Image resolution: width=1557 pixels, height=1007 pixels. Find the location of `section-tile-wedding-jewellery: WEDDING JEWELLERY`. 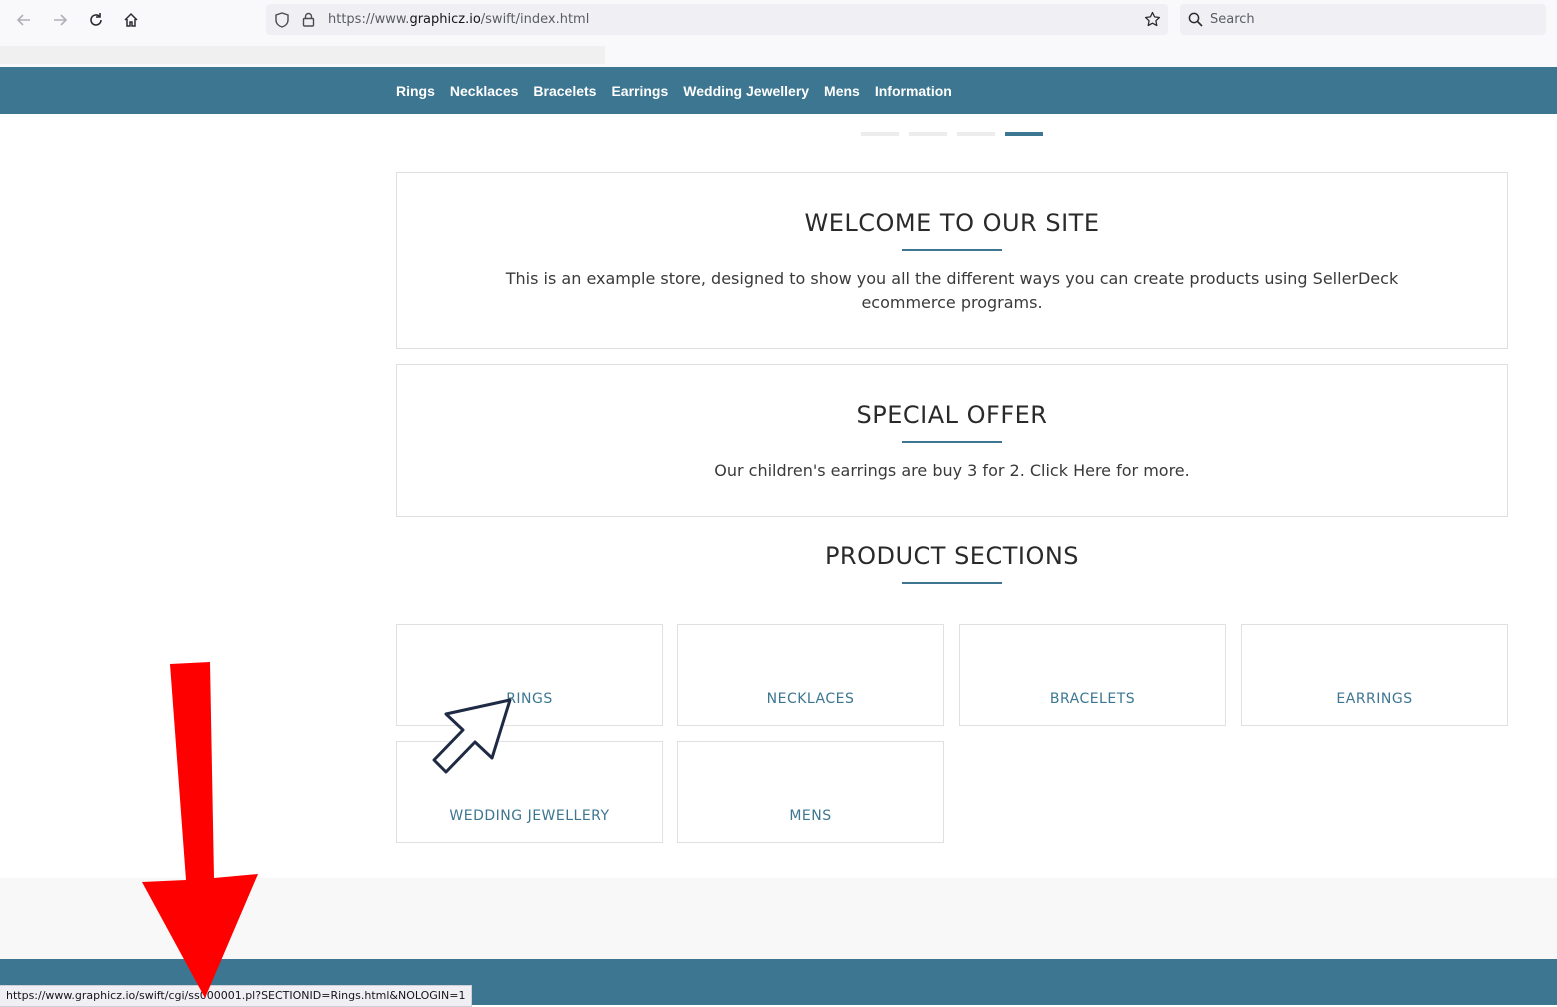

section-tile-wedding-jewellery: WEDDING JEWELLERY is located at coordinates (529, 792).